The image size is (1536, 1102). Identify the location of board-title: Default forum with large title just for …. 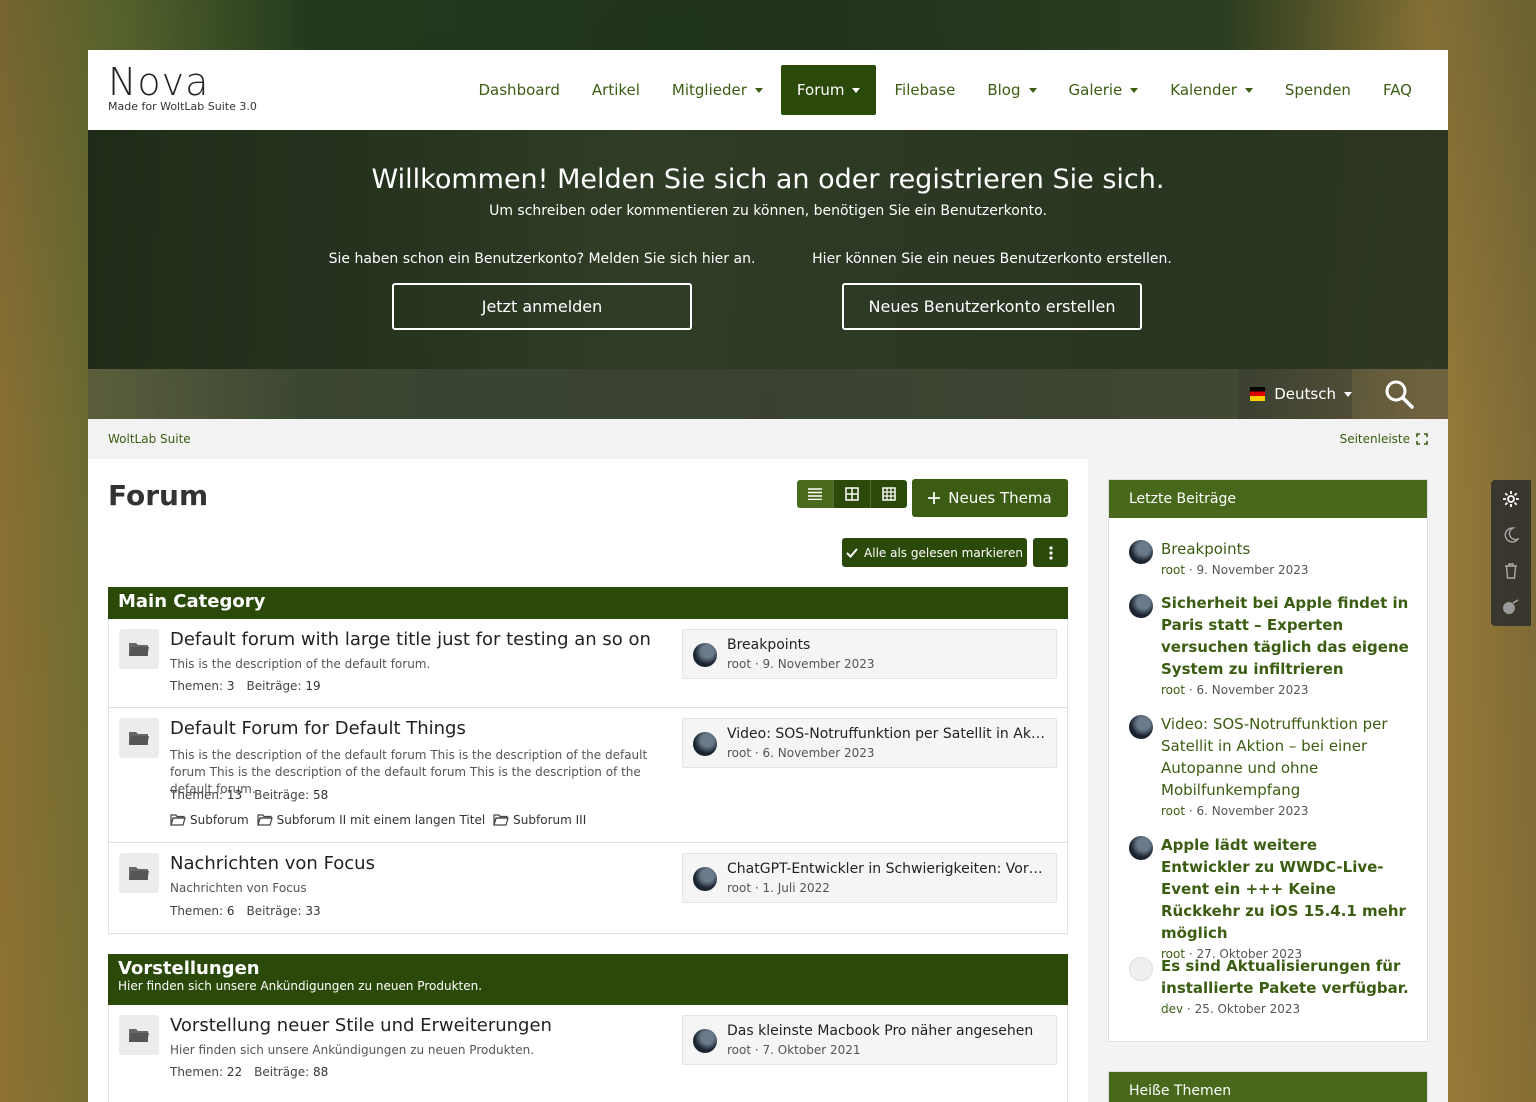
(410, 639).